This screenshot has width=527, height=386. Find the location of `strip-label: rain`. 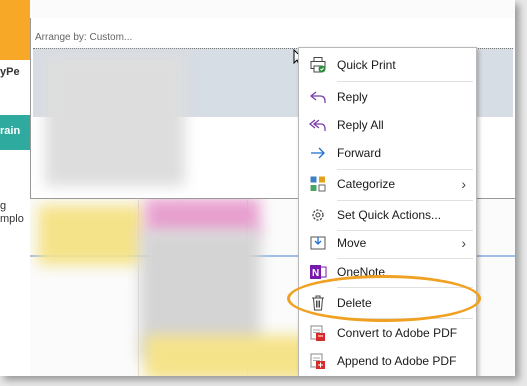

strip-label: rain is located at coordinates (10, 131).